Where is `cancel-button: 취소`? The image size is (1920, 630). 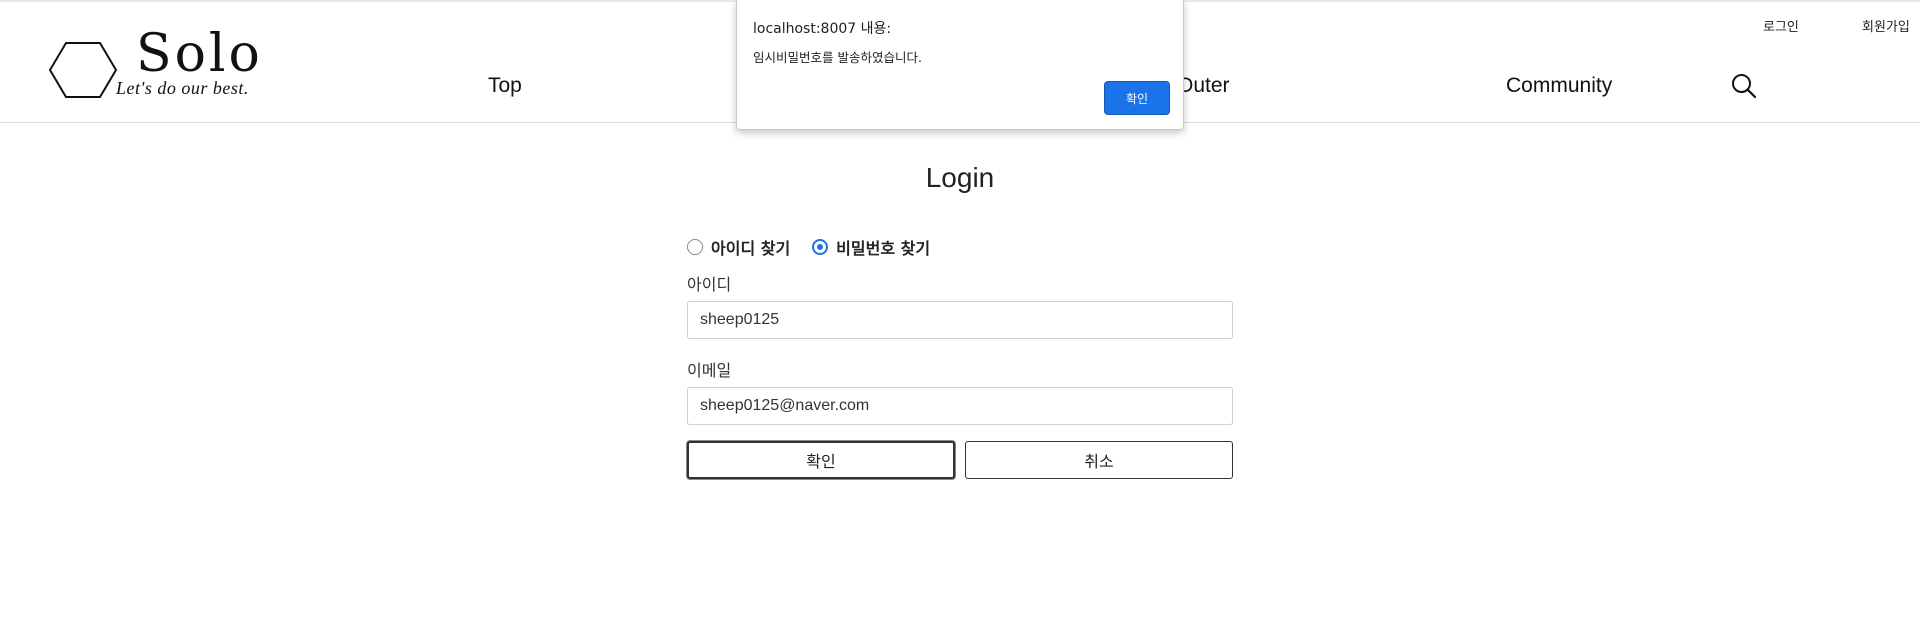
cancel-button: 취소 is located at coordinates (1099, 460).